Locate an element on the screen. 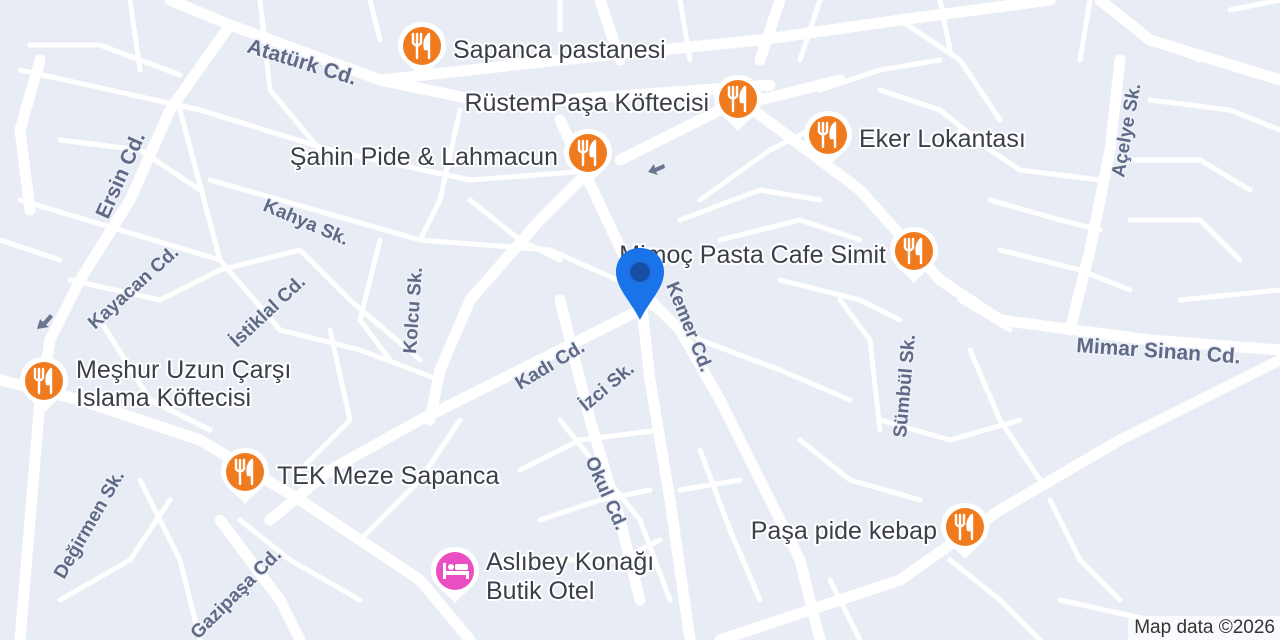  street-label-ataturk: Atatürk Cd. is located at coordinates (302, 62).